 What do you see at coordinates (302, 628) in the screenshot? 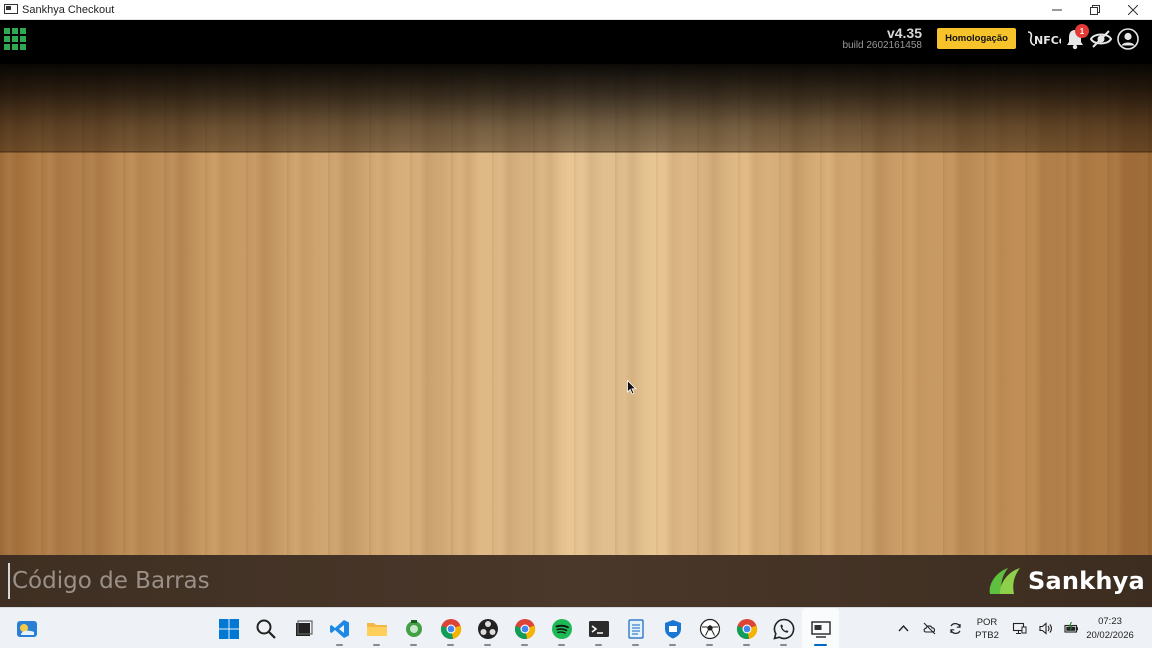
I see `task-view-icon` at bounding box center [302, 628].